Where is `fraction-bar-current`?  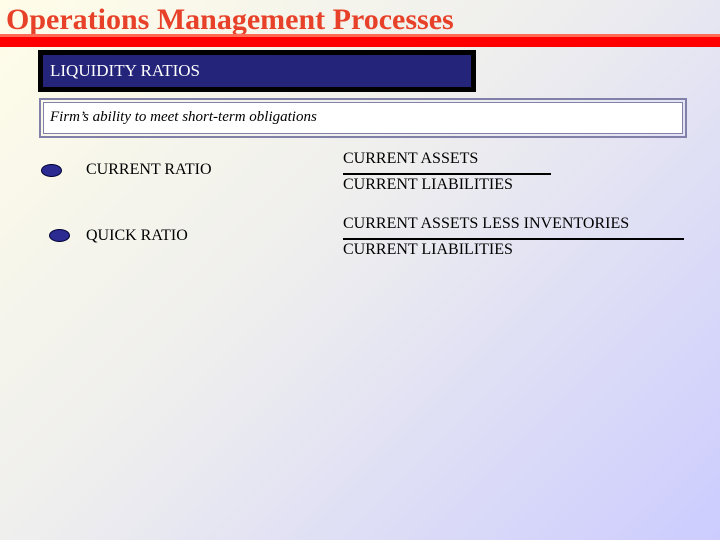 fraction-bar-current is located at coordinates (447, 174).